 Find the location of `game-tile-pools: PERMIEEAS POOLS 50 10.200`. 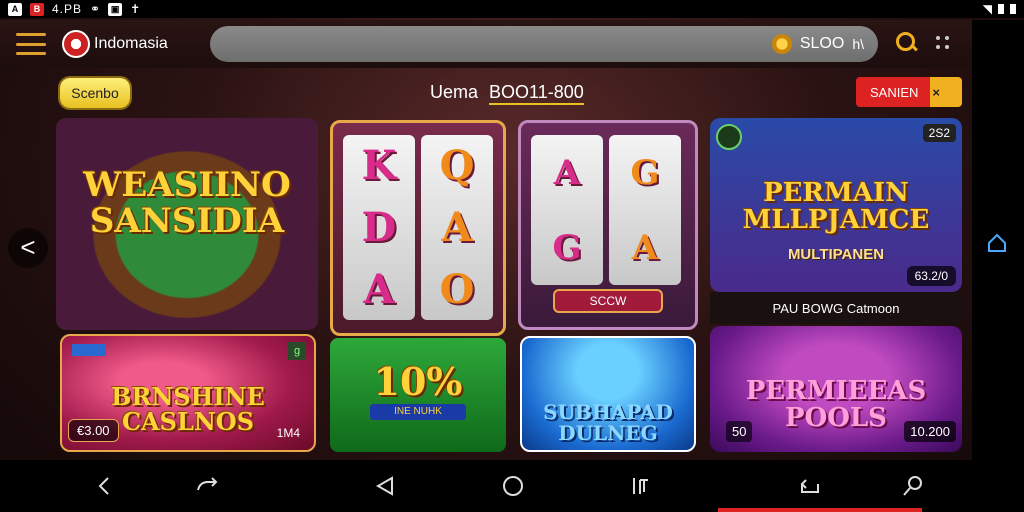

game-tile-pools: PERMIEEAS POOLS 50 10.200 is located at coordinates (836, 389).